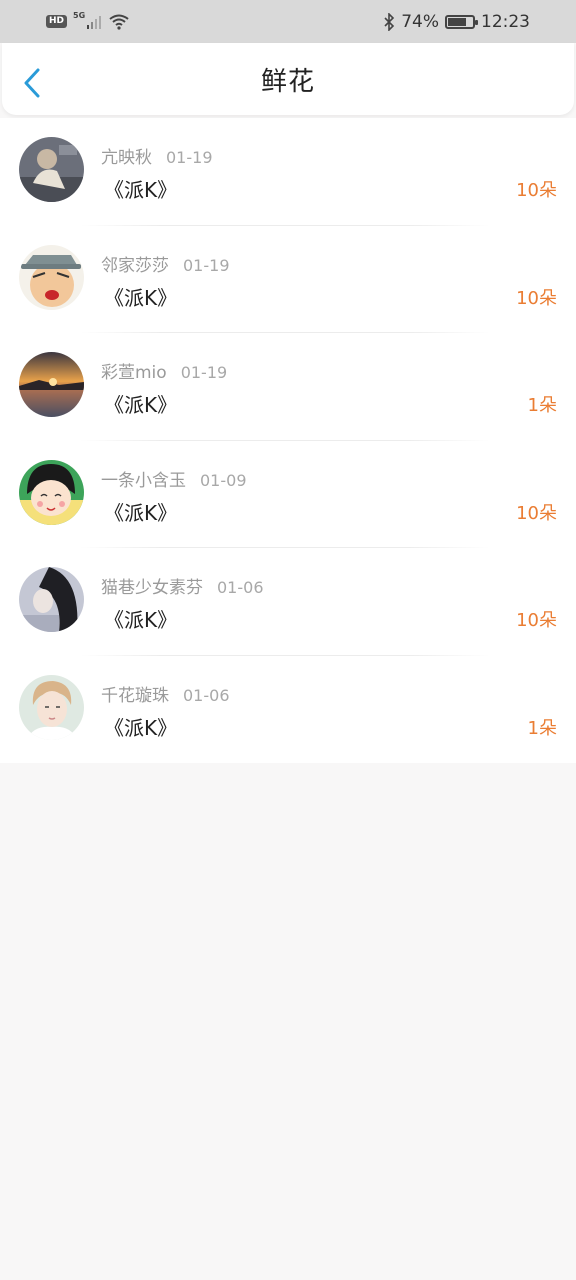  What do you see at coordinates (288, 21) in the screenshot?
I see `status-bar: HD 5G 74% 12:23` at bounding box center [288, 21].